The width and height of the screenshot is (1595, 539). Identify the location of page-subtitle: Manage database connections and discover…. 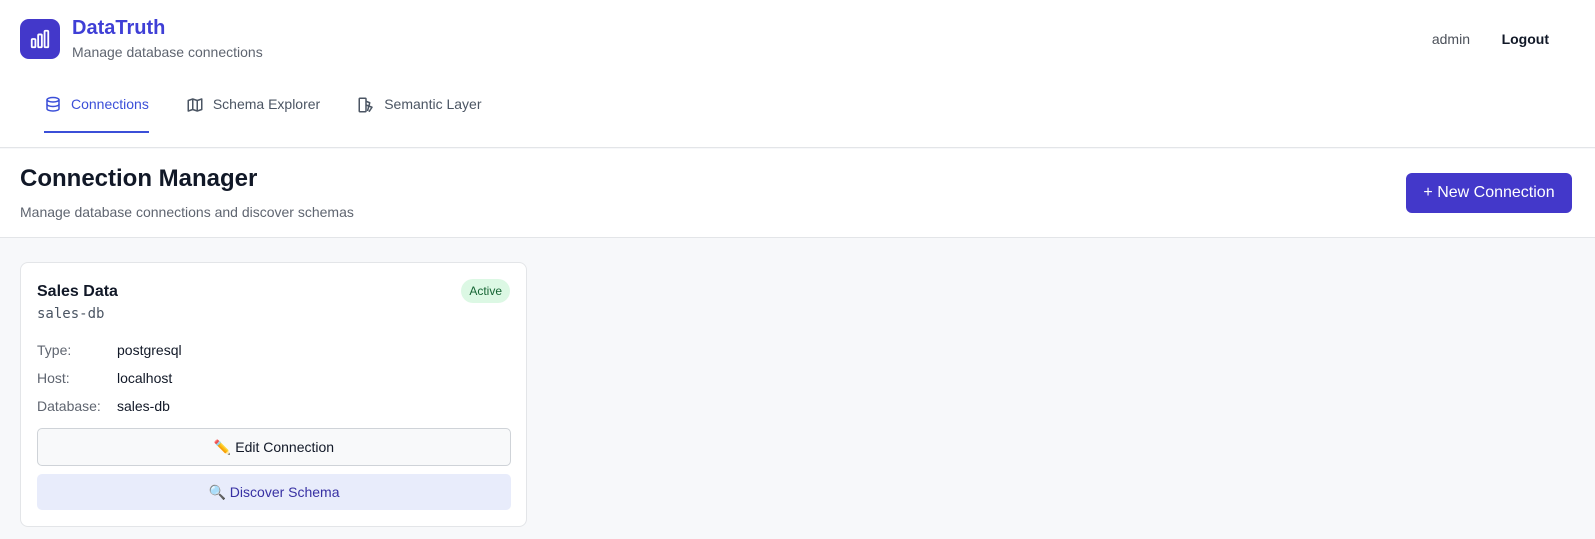
(187, 212).